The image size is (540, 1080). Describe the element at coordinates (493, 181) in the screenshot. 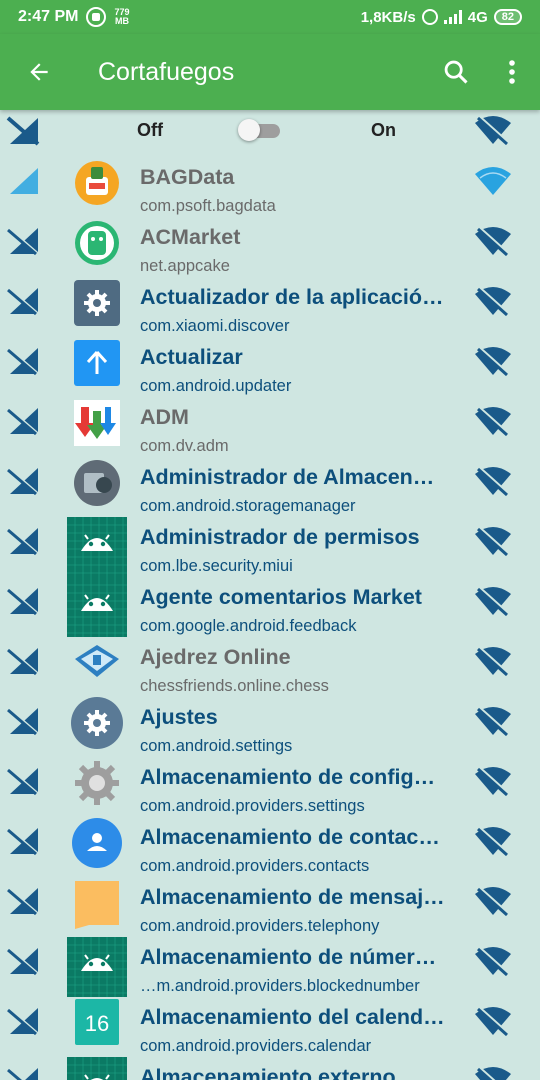

I see `wifi-allowed-icon` at that location.